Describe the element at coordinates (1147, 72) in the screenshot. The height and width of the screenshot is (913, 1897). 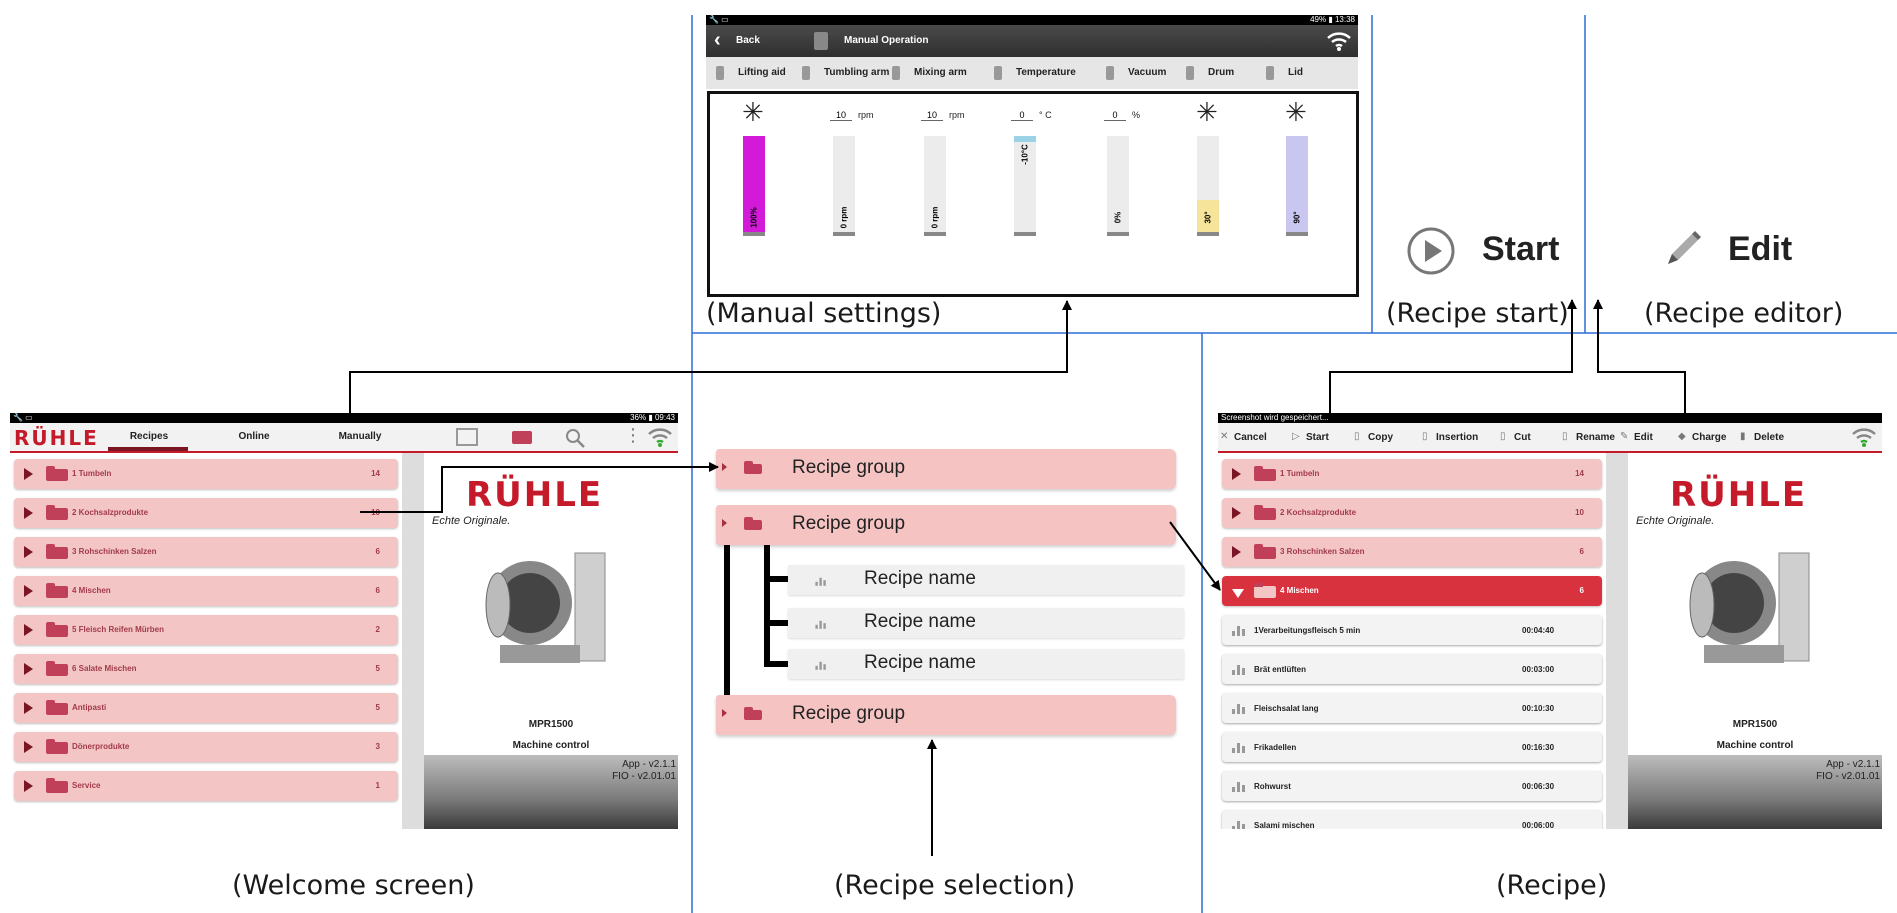
I see `tab-vacuum: Vacuum` at that location.